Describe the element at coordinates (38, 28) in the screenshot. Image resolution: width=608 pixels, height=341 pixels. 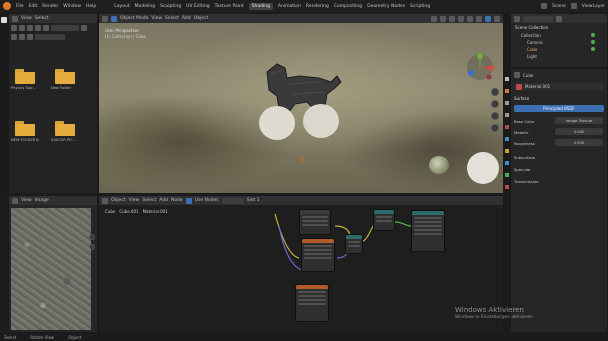
I see `refresh-icon` at that location.